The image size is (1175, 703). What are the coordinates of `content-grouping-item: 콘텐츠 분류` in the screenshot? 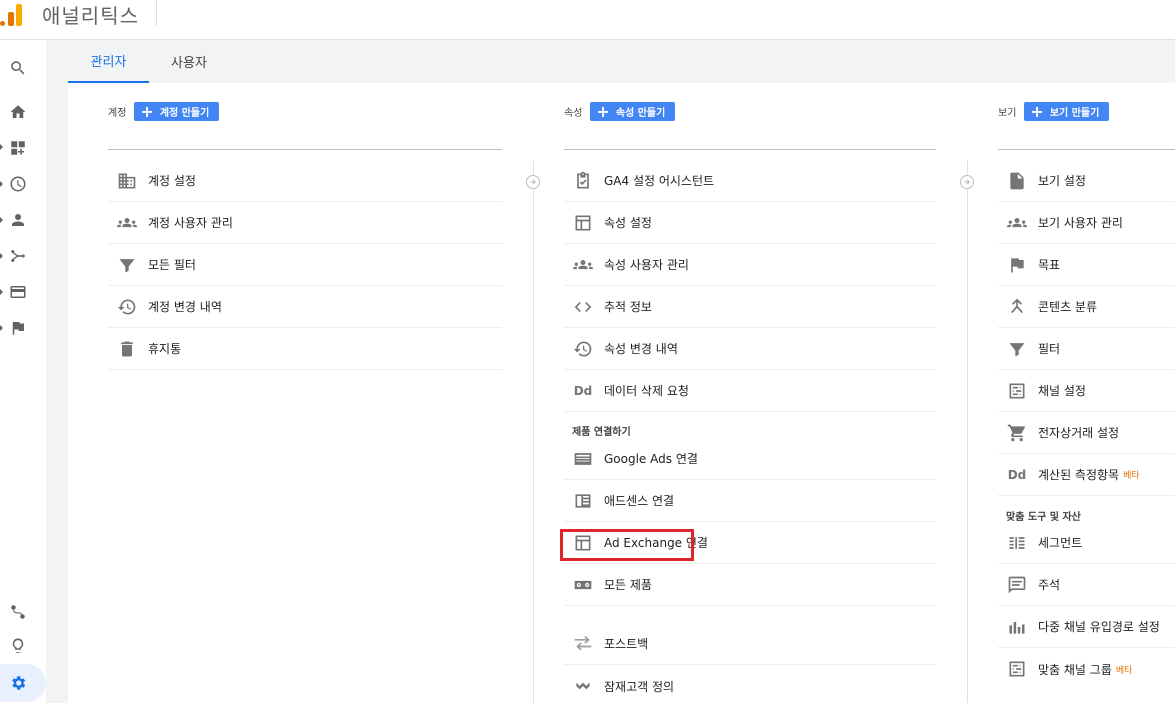 It's located at (1086, 307).